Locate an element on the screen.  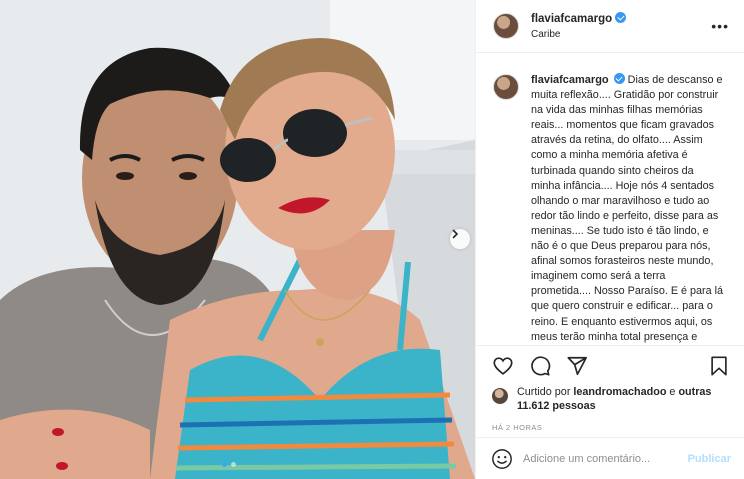
comment-icon is located at coordinates (540, 366).